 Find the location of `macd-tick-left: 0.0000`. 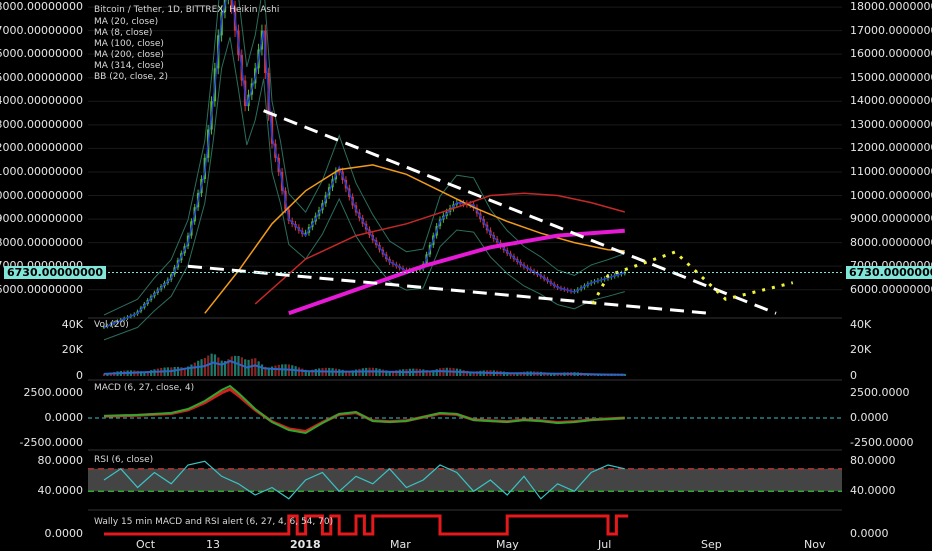

macd-tick-left: 0.0000 is located at coordinates (64, 417).